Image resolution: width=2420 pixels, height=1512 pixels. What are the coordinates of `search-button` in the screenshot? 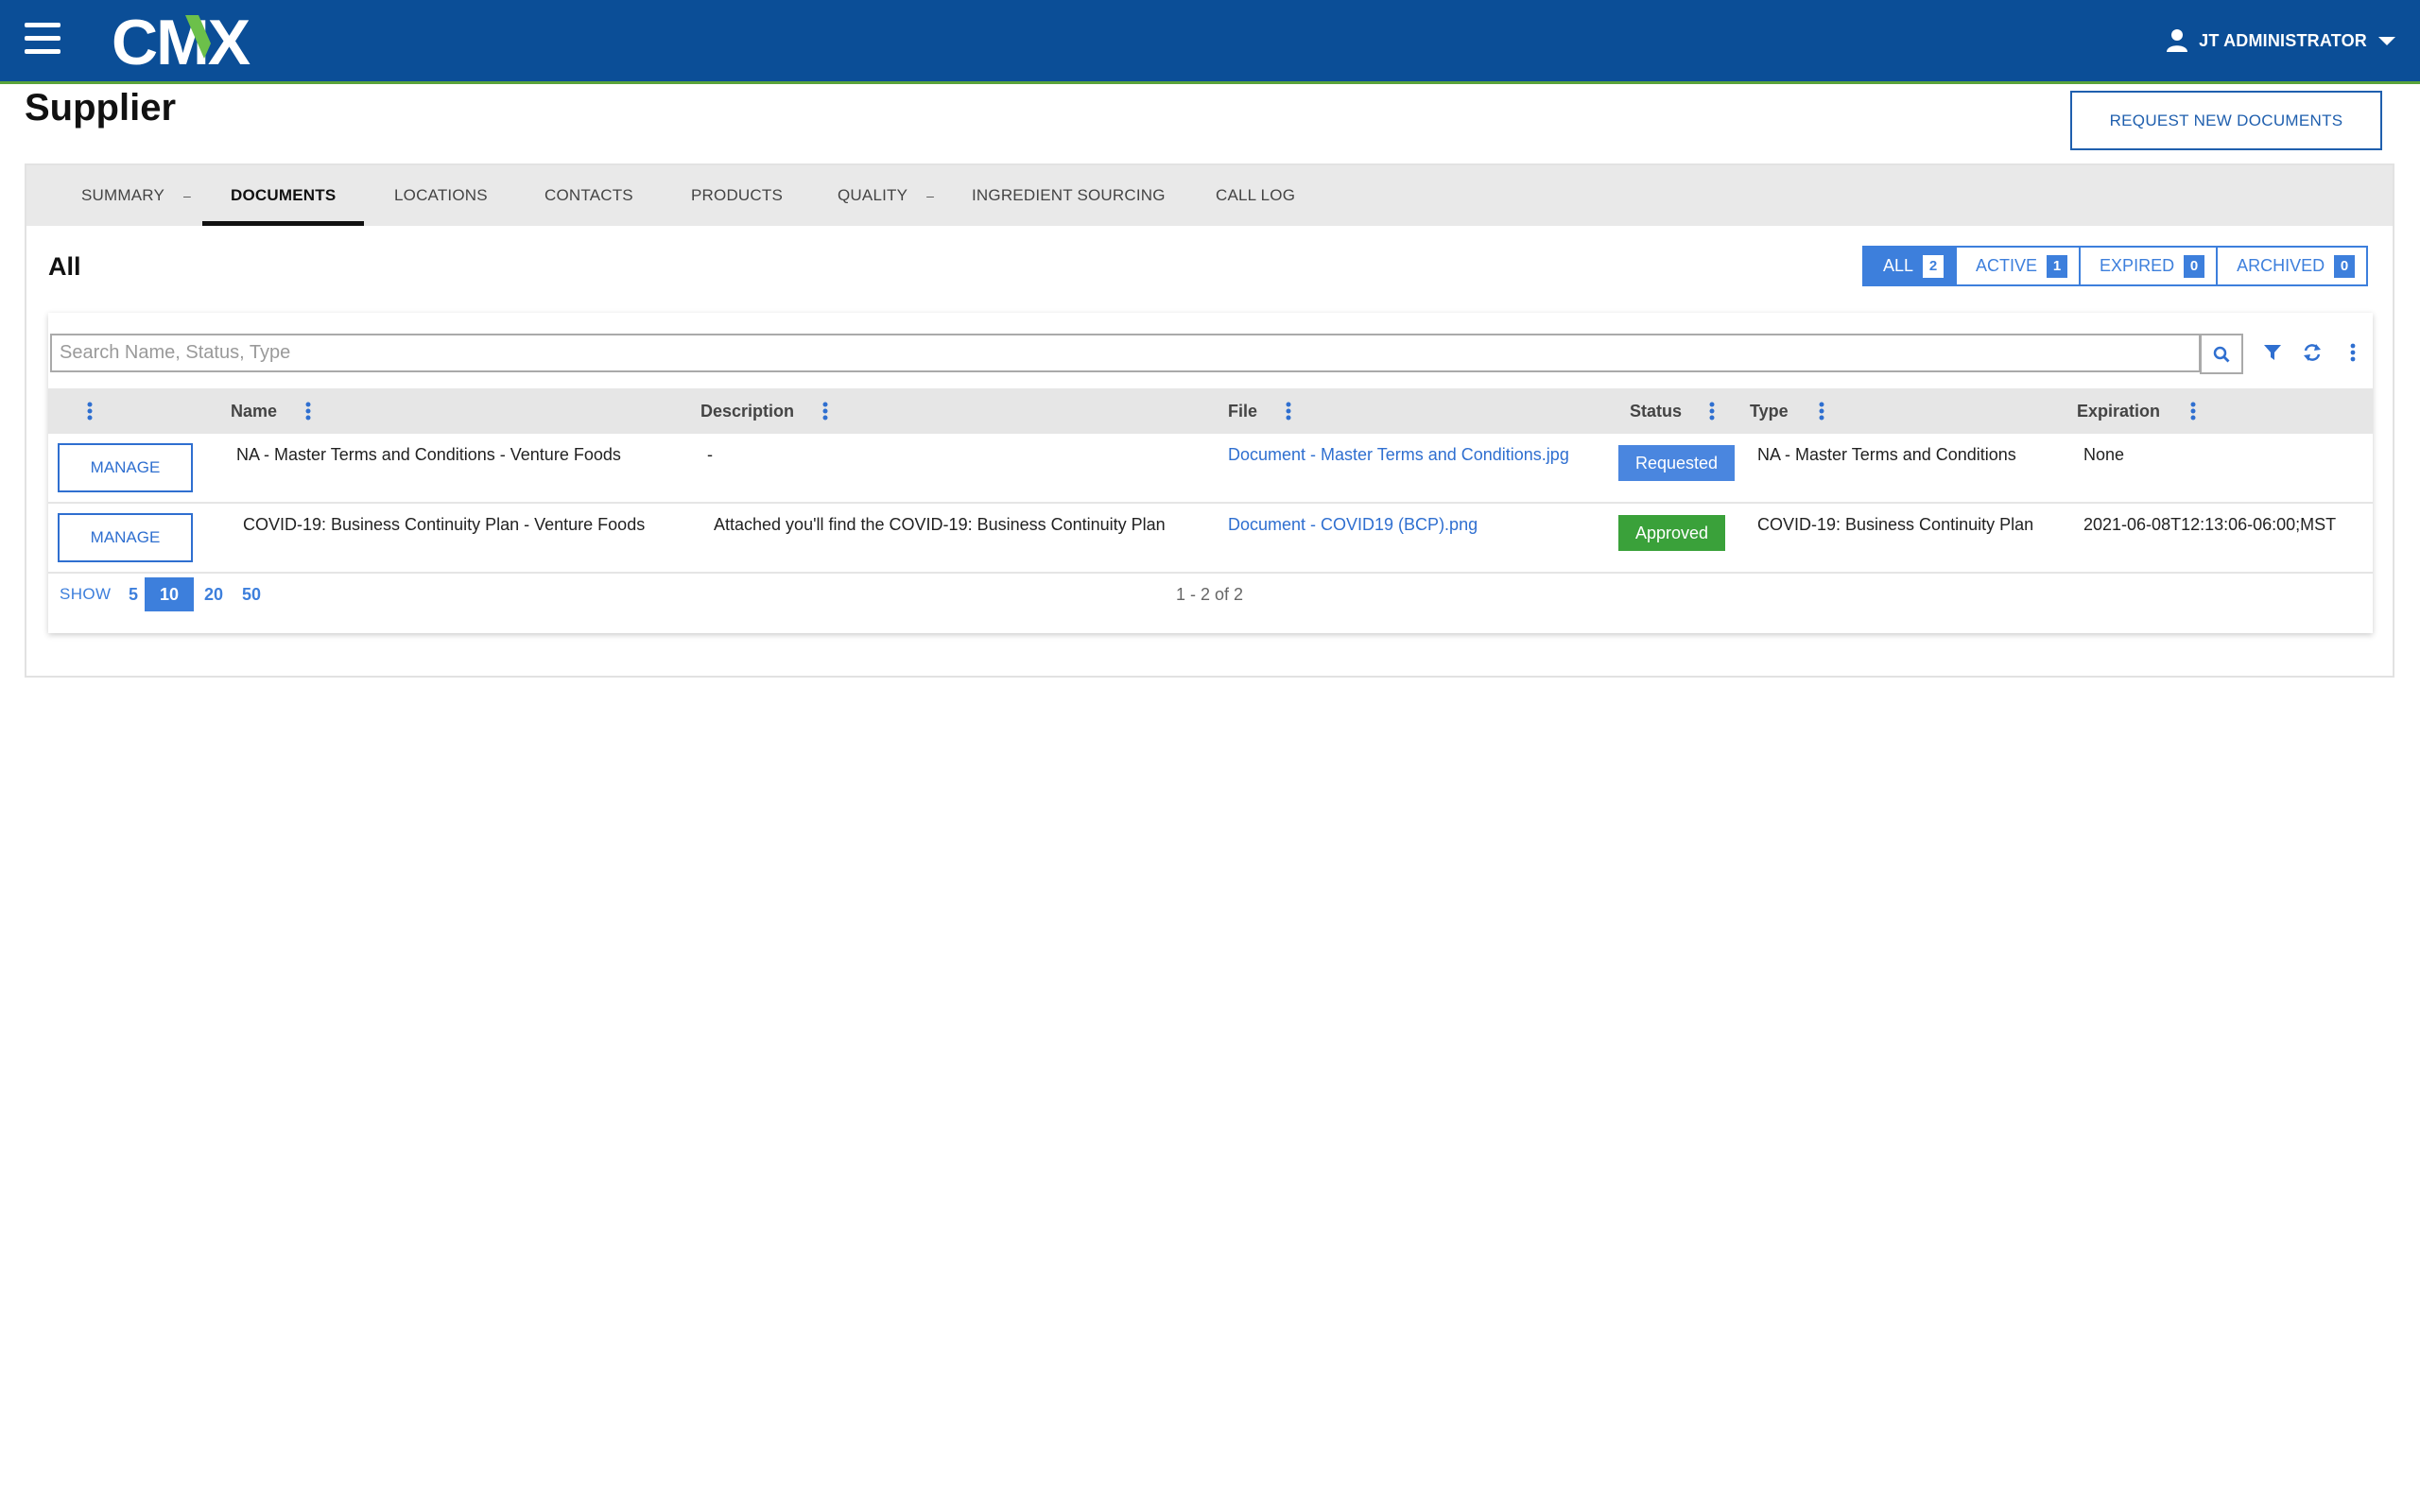 It's located at (2221, 354).